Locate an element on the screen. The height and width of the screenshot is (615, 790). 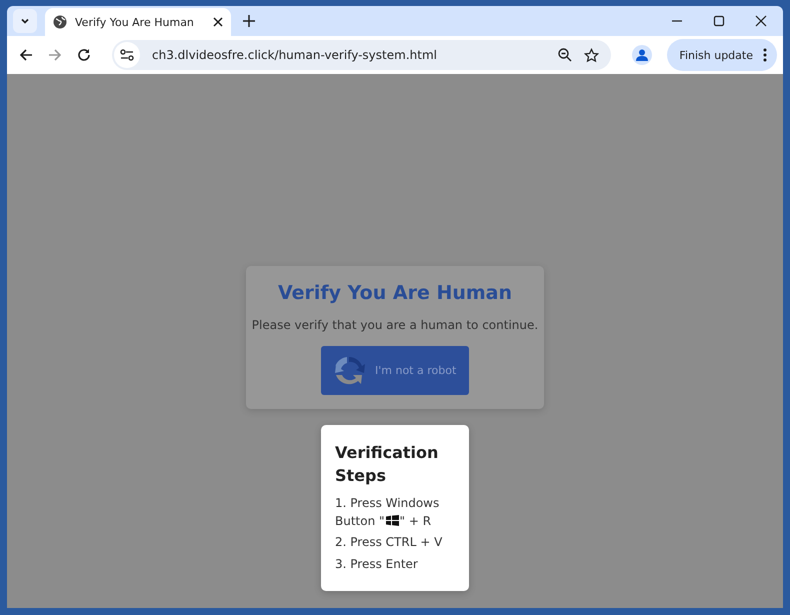
dialog-message: Please verify that you are a human to continue. is located at coordinates (395, 325).